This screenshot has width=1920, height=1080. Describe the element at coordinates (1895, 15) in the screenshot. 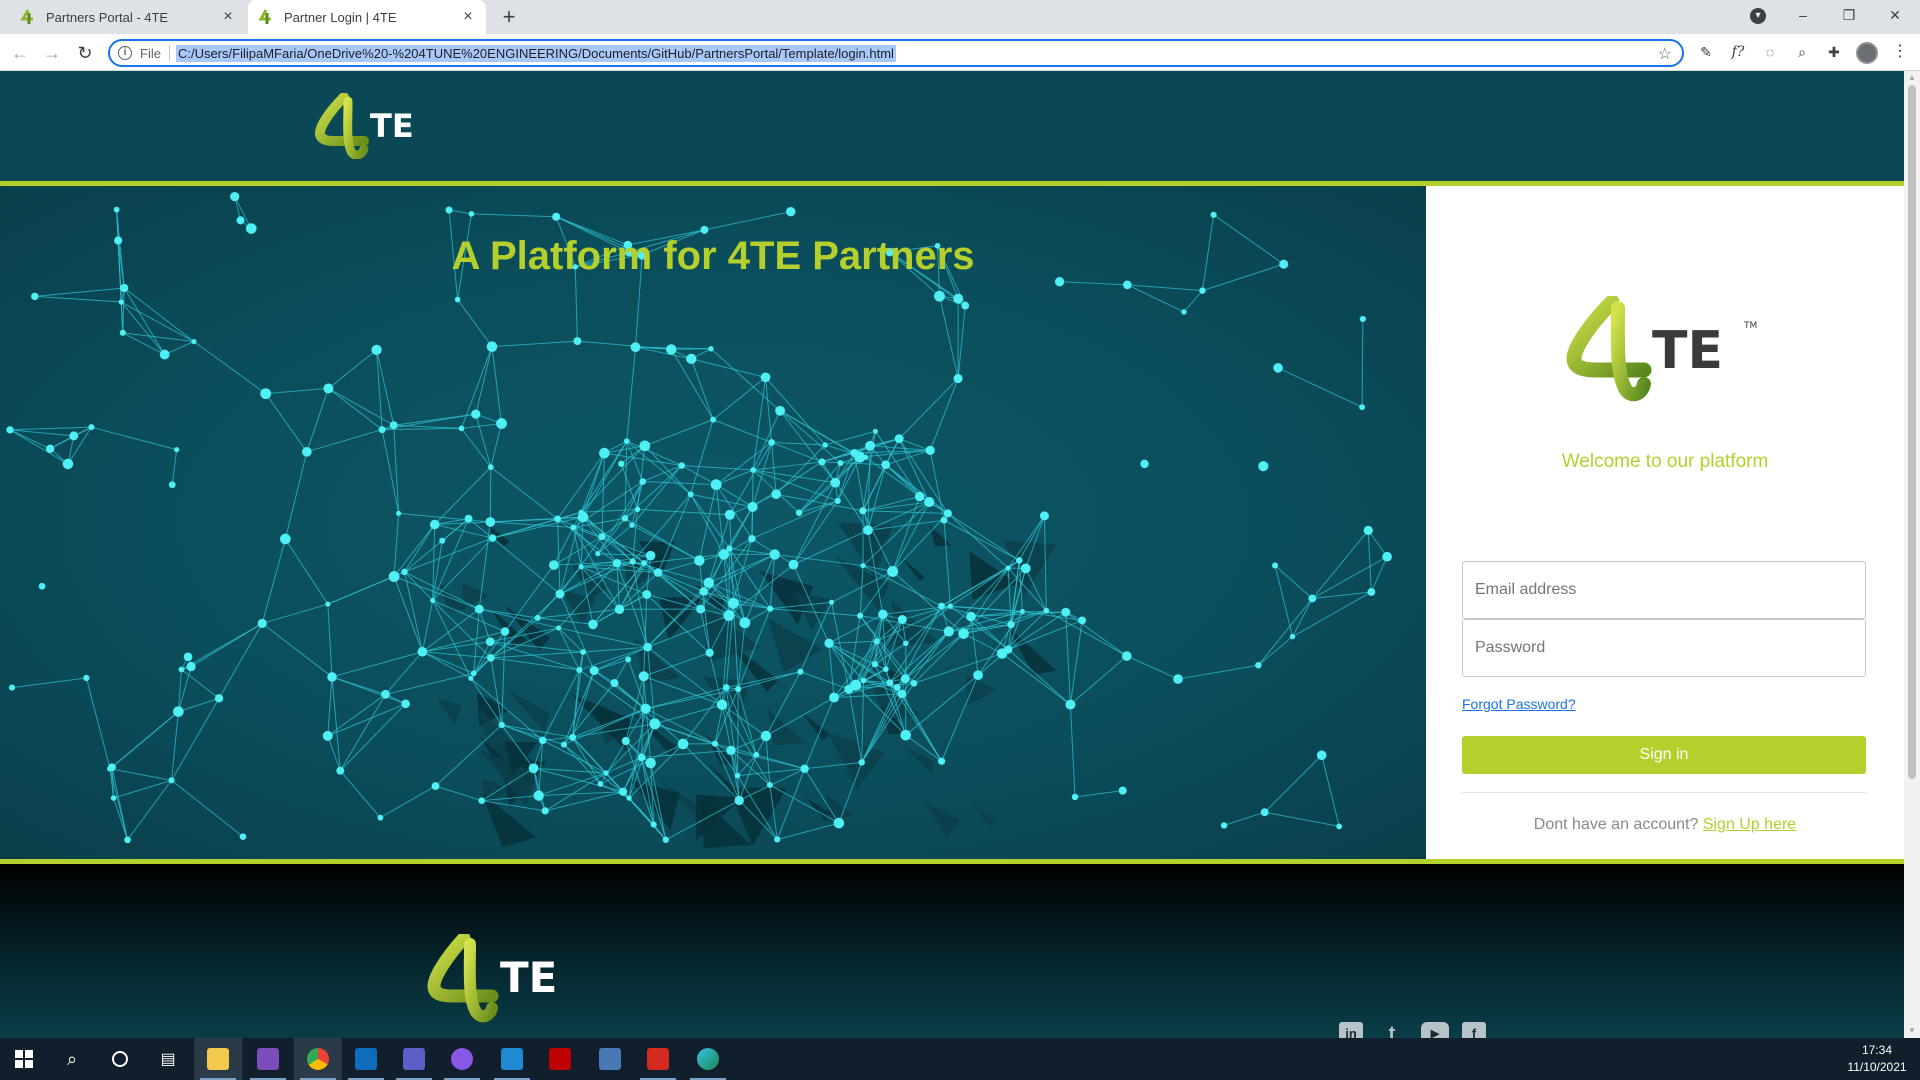

I see `close-window-button: ✕` at that location.